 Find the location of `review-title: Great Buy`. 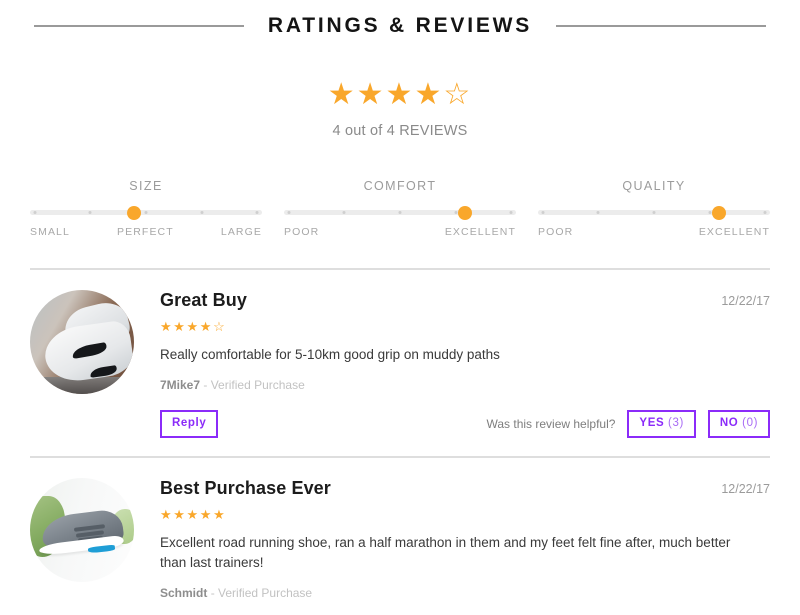

review-title: Great Buy is located at coordinates (203, 300).